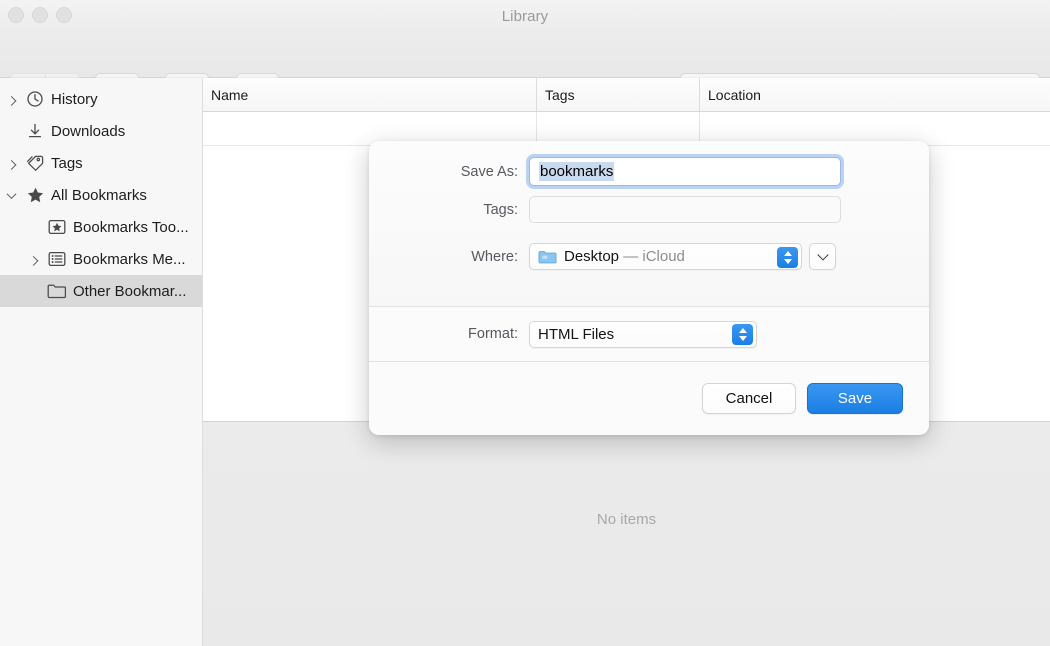  Describe the element at coordinates (493, 334) in the screenshot. I see `format-label: Format:` at that location.